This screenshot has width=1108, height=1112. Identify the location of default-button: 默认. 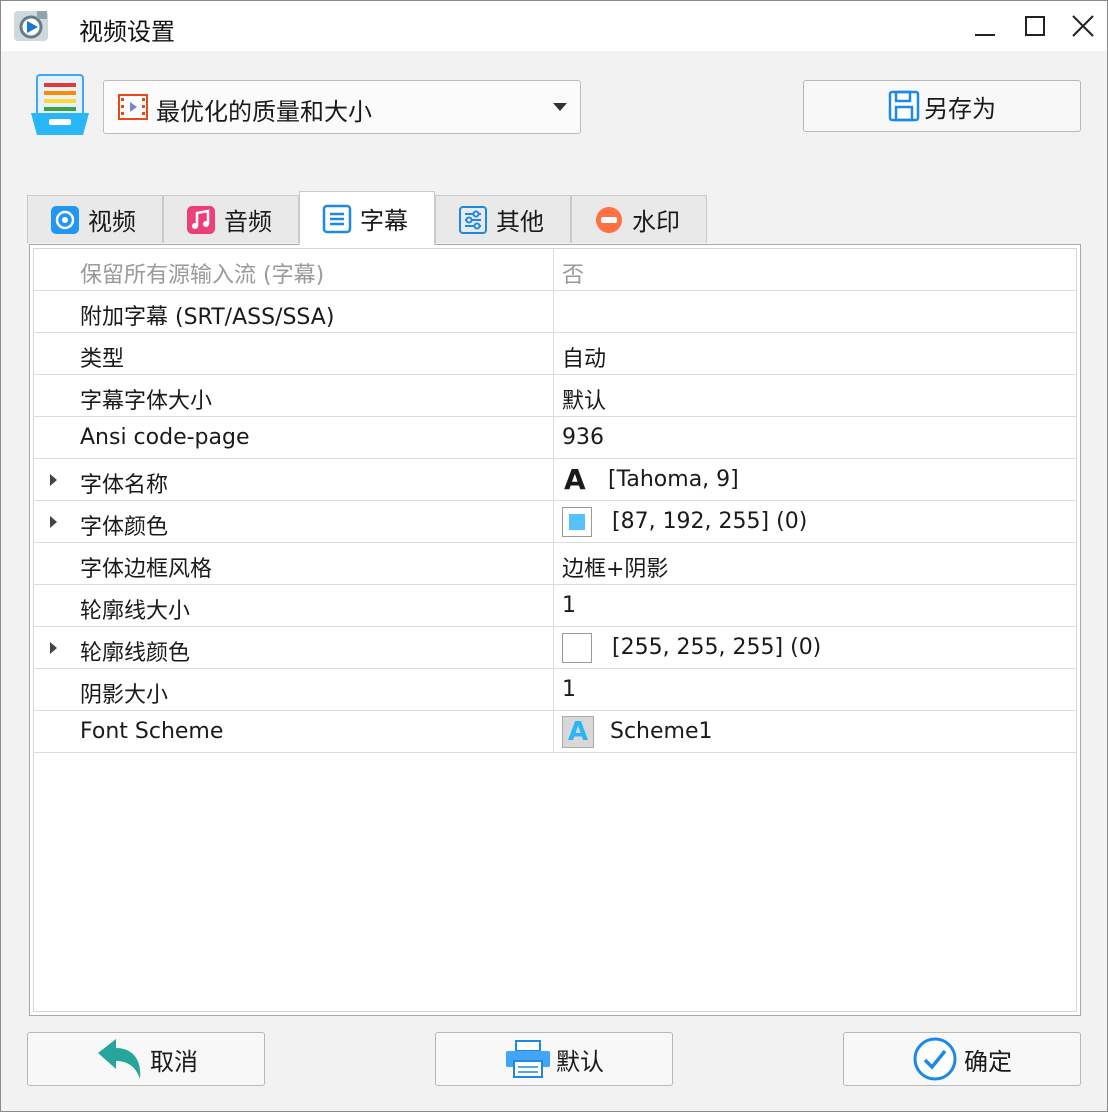
(554, 1059).